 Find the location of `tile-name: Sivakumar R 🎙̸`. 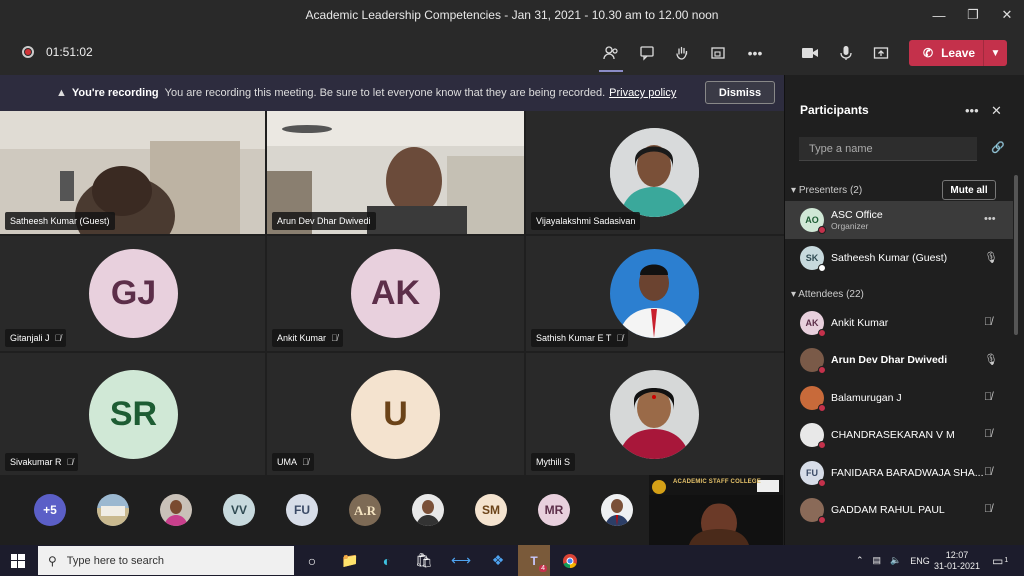

tile-name: Sivakumar R 🎙̸ is located at coordinates (42, 462).